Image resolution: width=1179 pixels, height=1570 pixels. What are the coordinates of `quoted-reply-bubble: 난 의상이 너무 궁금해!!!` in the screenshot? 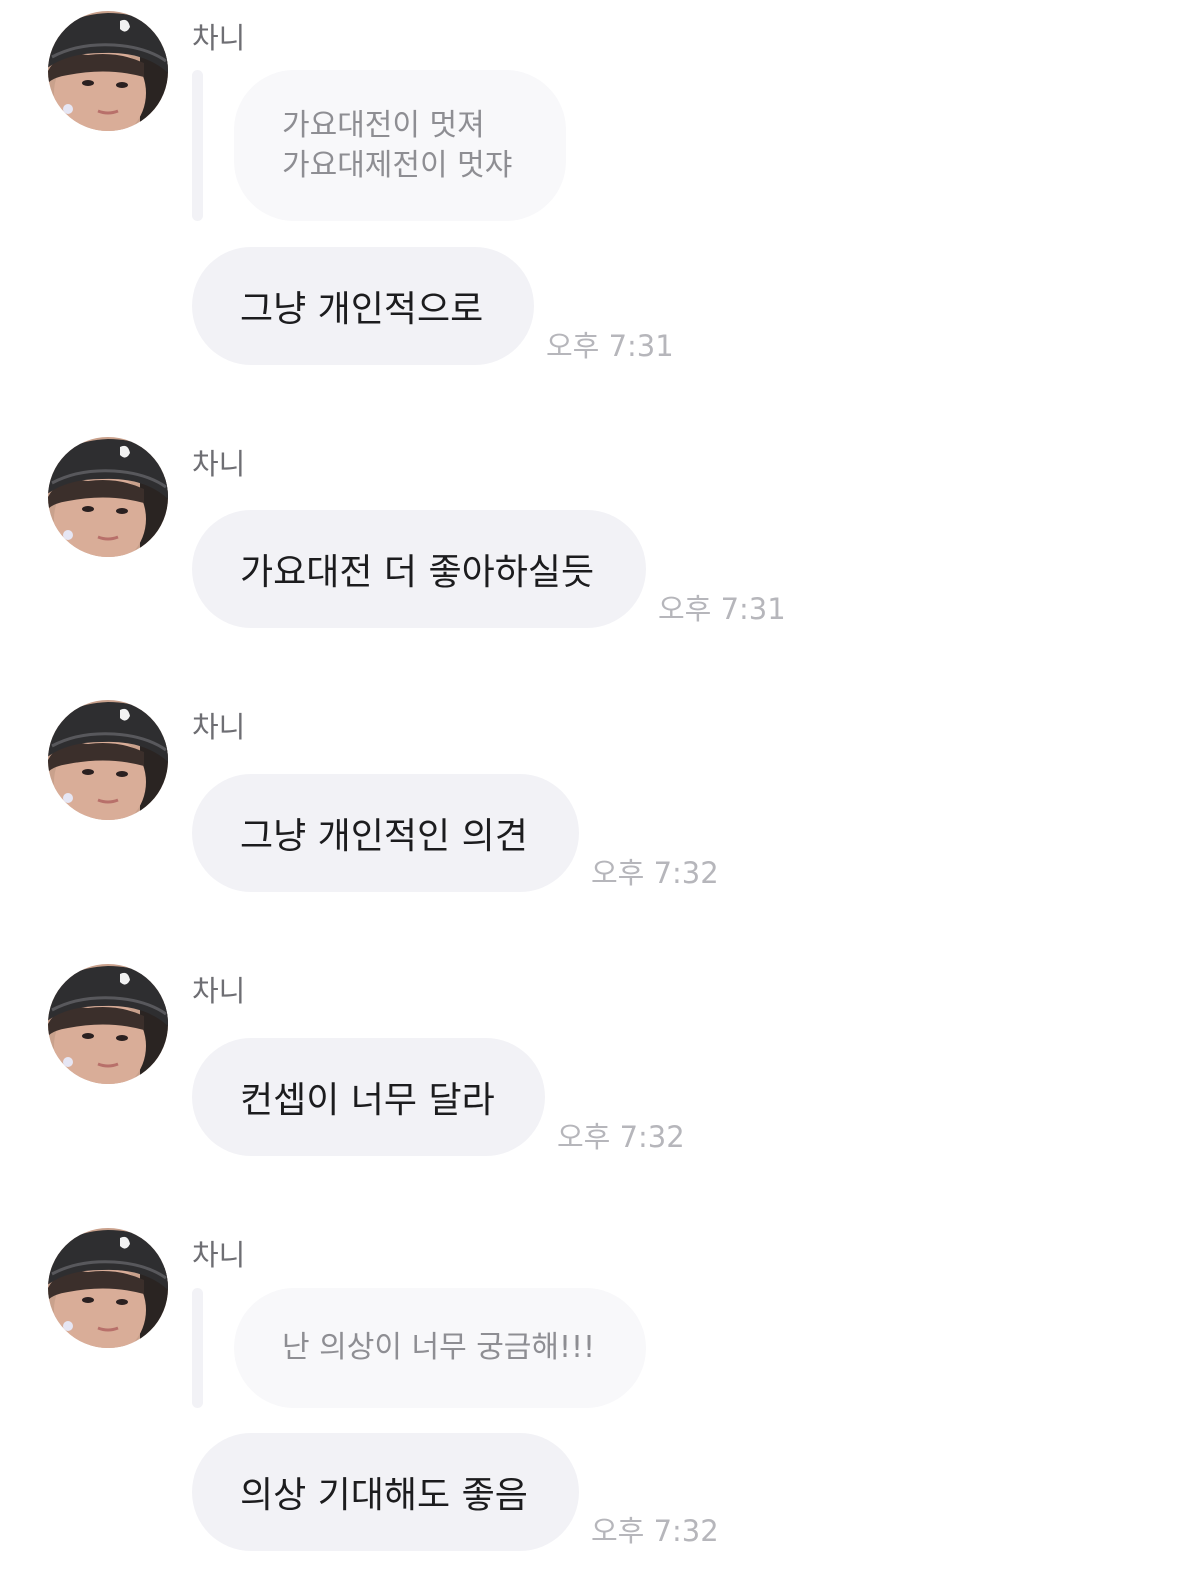 It's located at (440, 1348).